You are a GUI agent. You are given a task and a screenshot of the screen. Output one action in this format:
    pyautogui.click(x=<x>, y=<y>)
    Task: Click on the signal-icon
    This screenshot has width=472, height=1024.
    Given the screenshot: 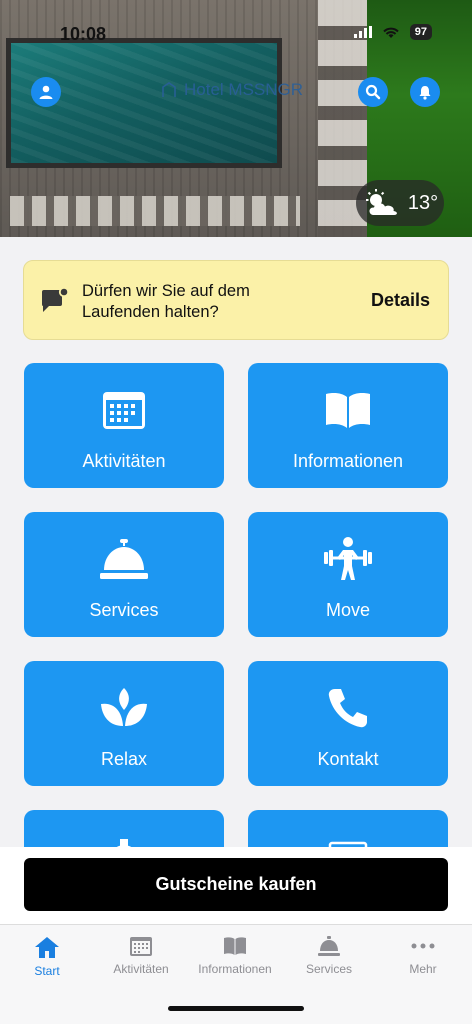 What is the action you would take?
    pyautogui.click(x=362, y=32)
    